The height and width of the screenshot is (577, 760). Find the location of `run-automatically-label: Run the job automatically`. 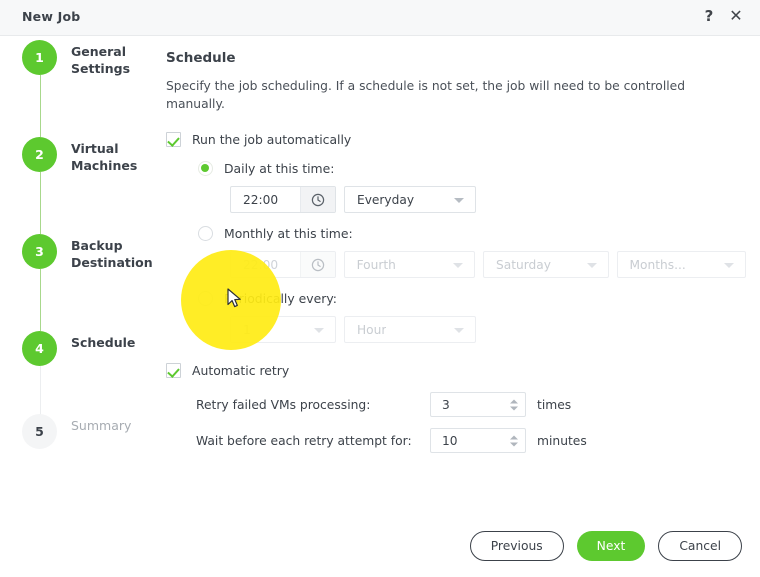

run-automatically-label: Run the job automatically is located at coordinates (272, 139).